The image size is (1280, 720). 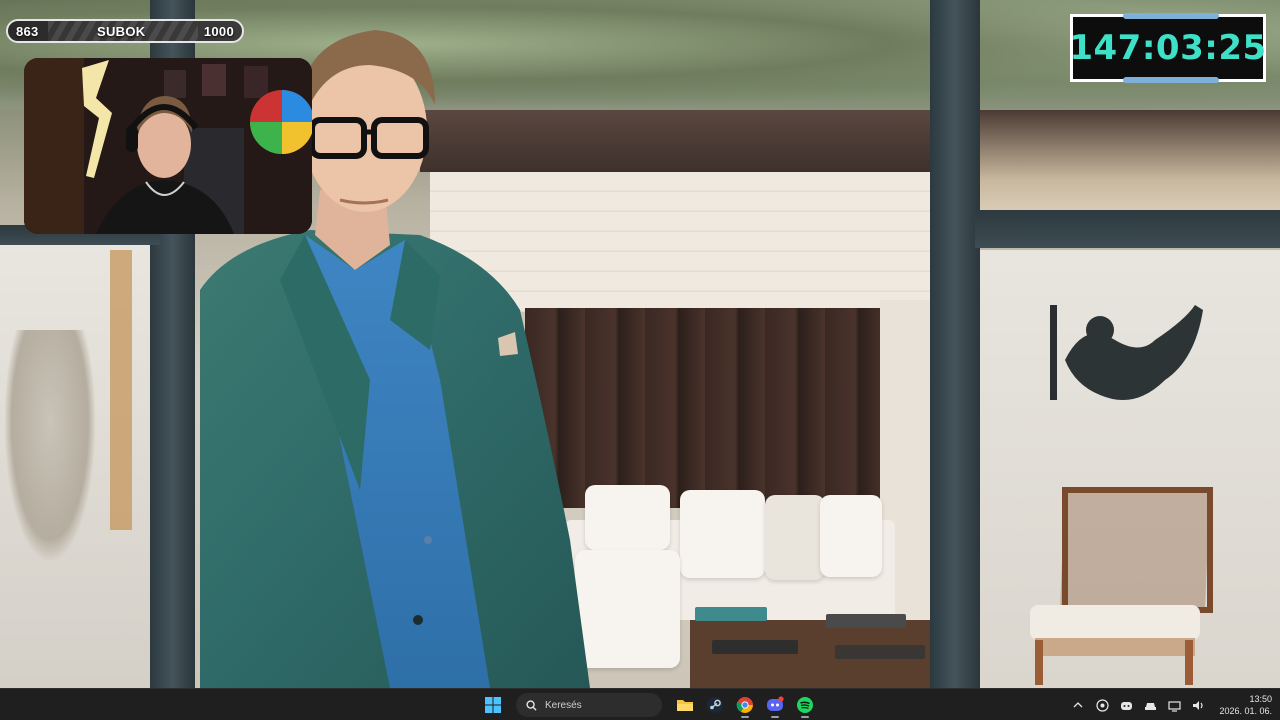 What do you see at coordinates (1245, 711) in the screenshot?
I see `clock-date: 2026. 01. 06.` at bounding box center [1245, 711].